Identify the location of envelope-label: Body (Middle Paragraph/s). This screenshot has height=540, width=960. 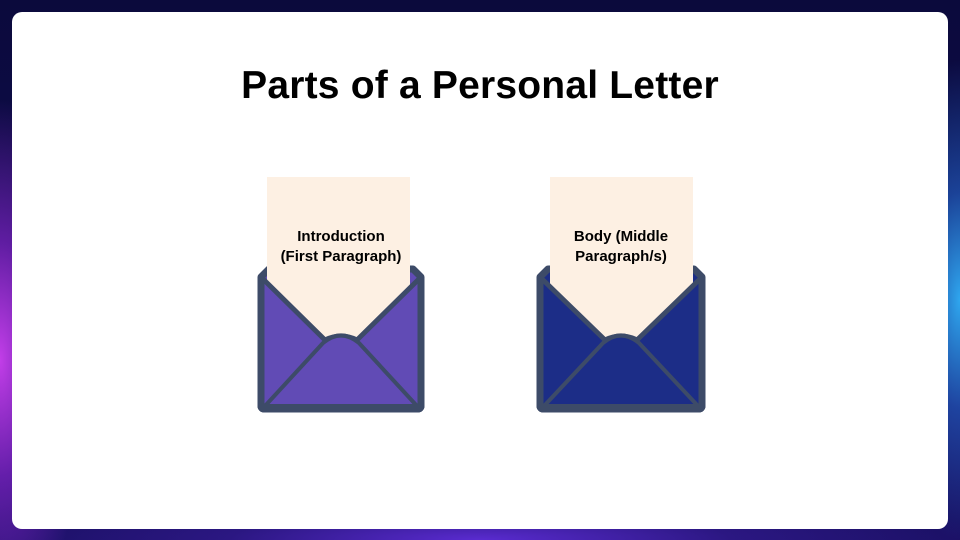
(621, 246).